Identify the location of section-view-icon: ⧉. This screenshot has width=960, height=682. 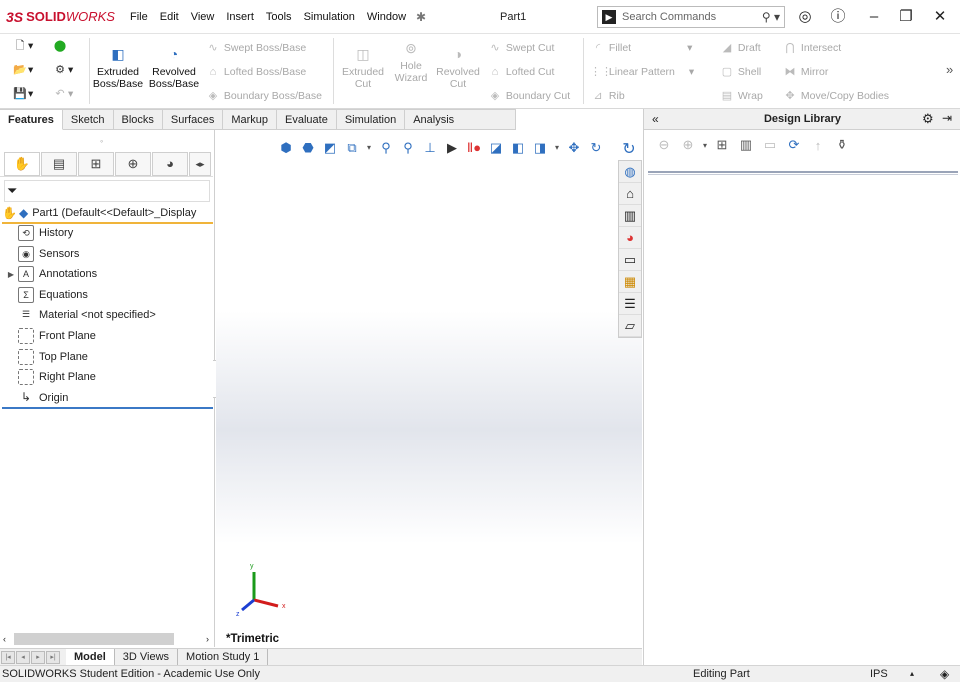
(352, 148).